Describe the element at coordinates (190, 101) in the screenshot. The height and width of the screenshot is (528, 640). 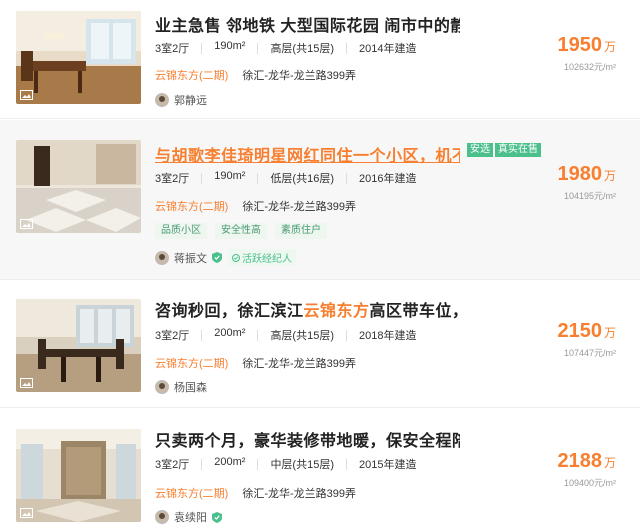
I see `agent-name: 郭静远` at that location.